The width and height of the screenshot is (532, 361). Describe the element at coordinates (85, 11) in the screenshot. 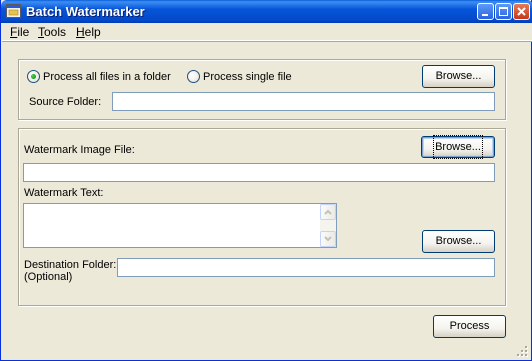

I see `window-title: Batch Watermarker` at that location.